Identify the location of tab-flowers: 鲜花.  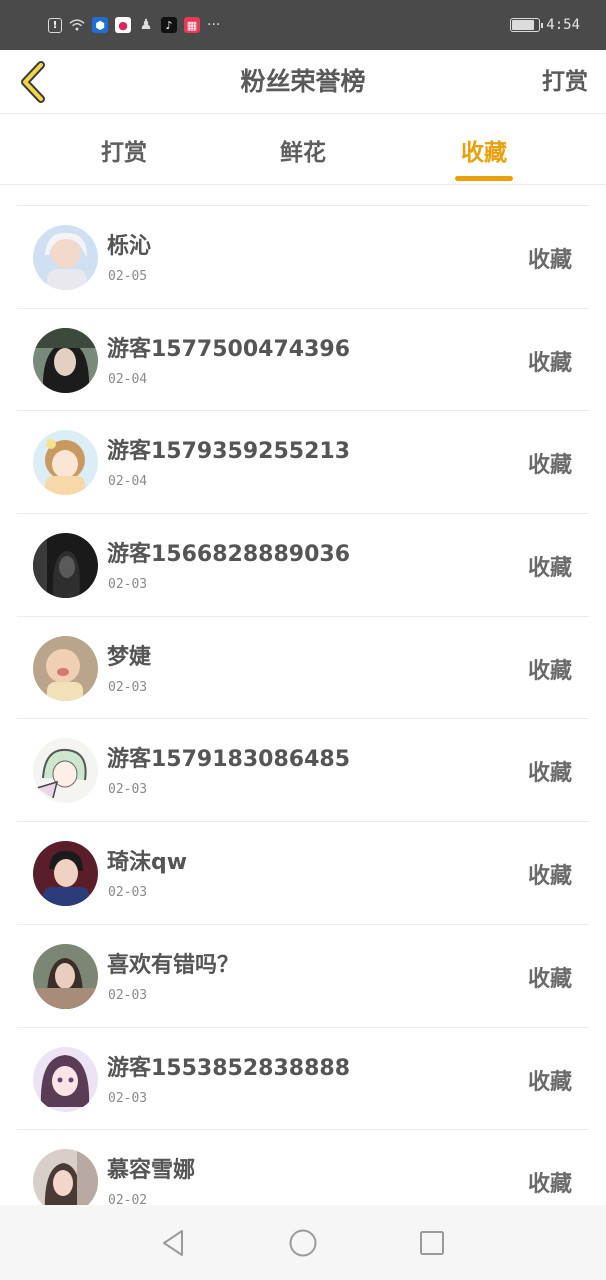
(303, 150).